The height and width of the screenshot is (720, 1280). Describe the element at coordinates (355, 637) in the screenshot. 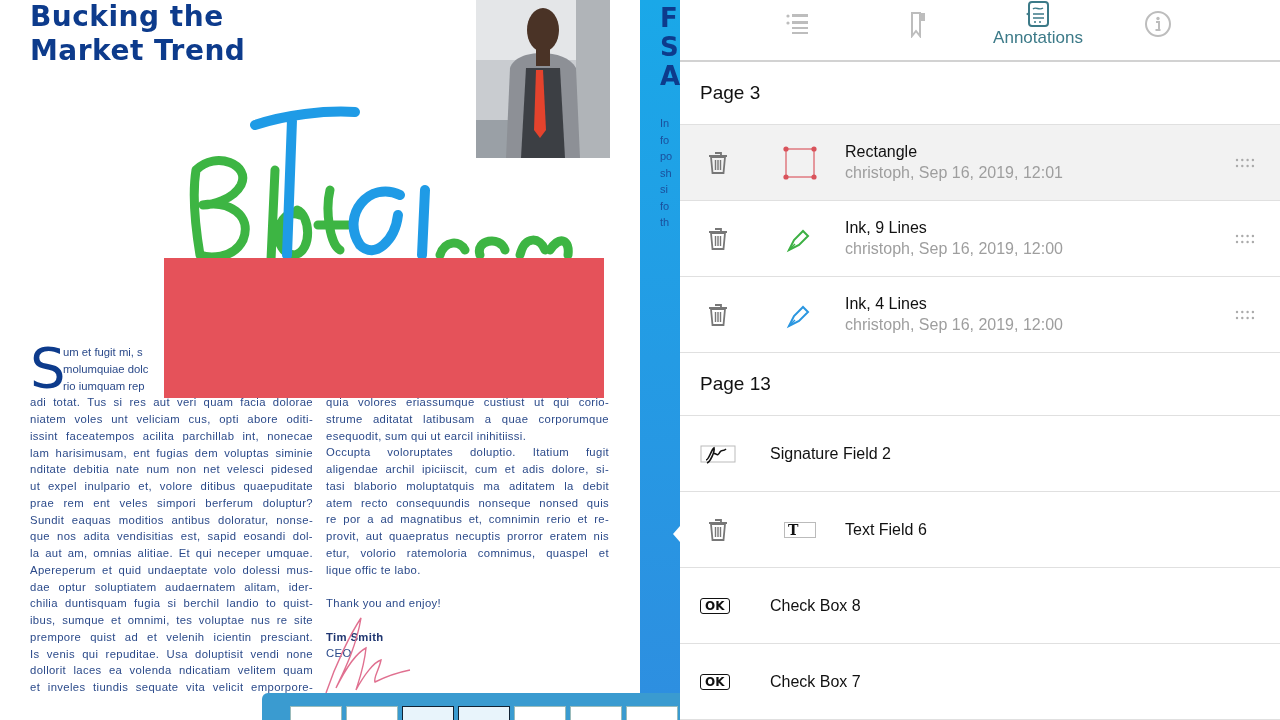

I see `signer-name: Tim Smith` at that location.